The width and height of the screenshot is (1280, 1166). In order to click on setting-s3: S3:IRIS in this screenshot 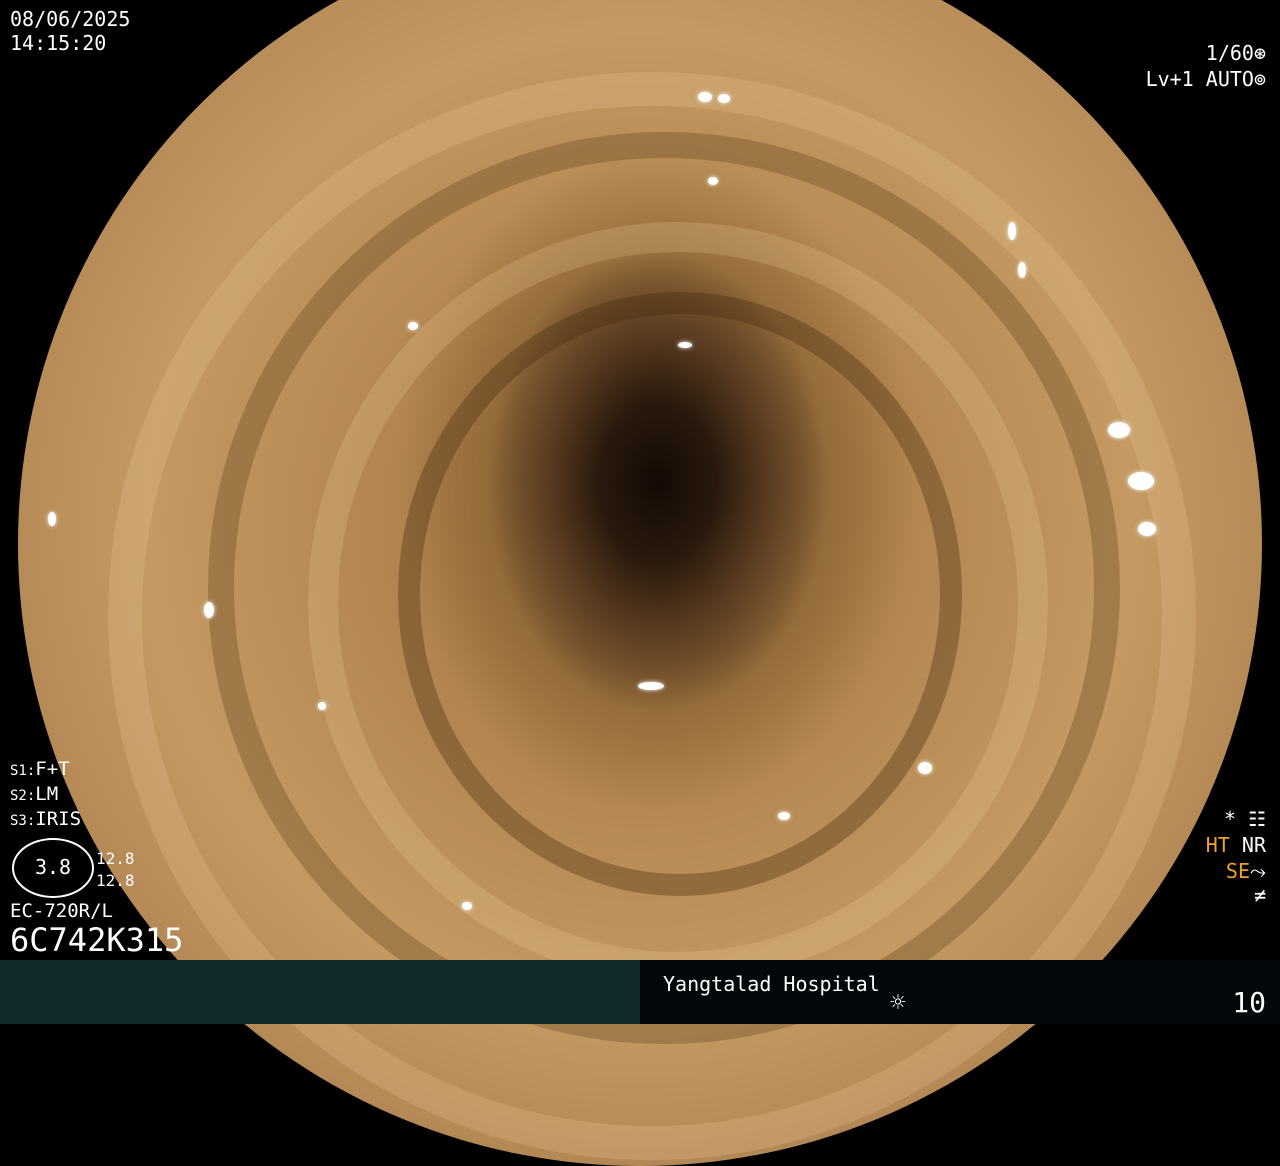, I will do `click(45, 820)`.